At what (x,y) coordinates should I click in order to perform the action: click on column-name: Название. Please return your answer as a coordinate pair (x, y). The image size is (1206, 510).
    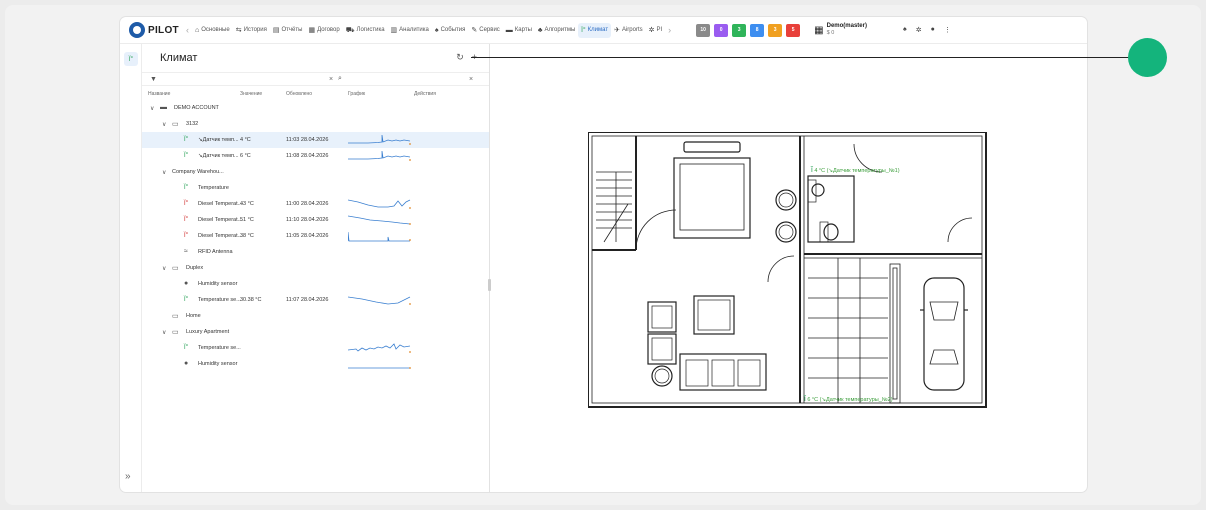
    Looking at the image, I should click on (159, 94).